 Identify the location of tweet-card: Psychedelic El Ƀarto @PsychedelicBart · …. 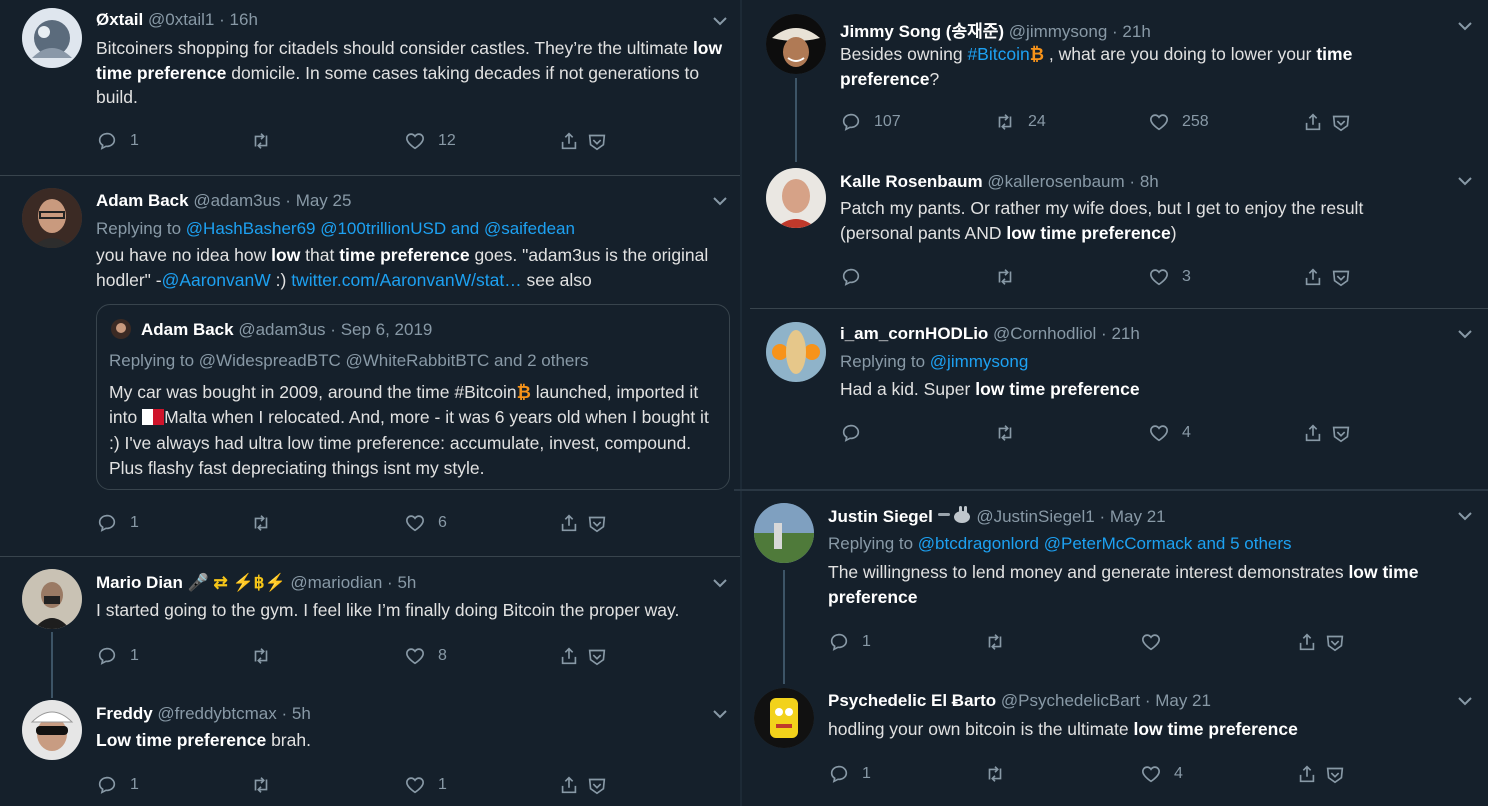
(1115, 741).